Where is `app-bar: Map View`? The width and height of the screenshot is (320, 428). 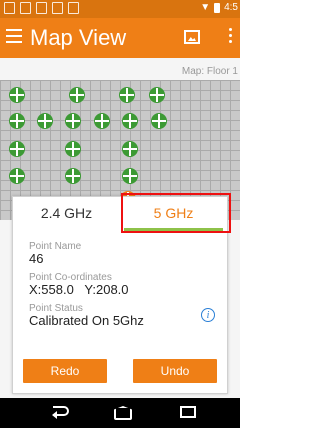 app-bar: Map View is located at coordinates (120, 38).